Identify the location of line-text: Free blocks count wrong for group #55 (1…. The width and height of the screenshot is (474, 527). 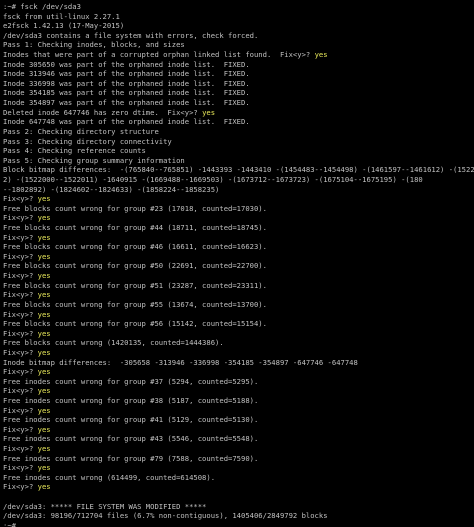
(135, 304).